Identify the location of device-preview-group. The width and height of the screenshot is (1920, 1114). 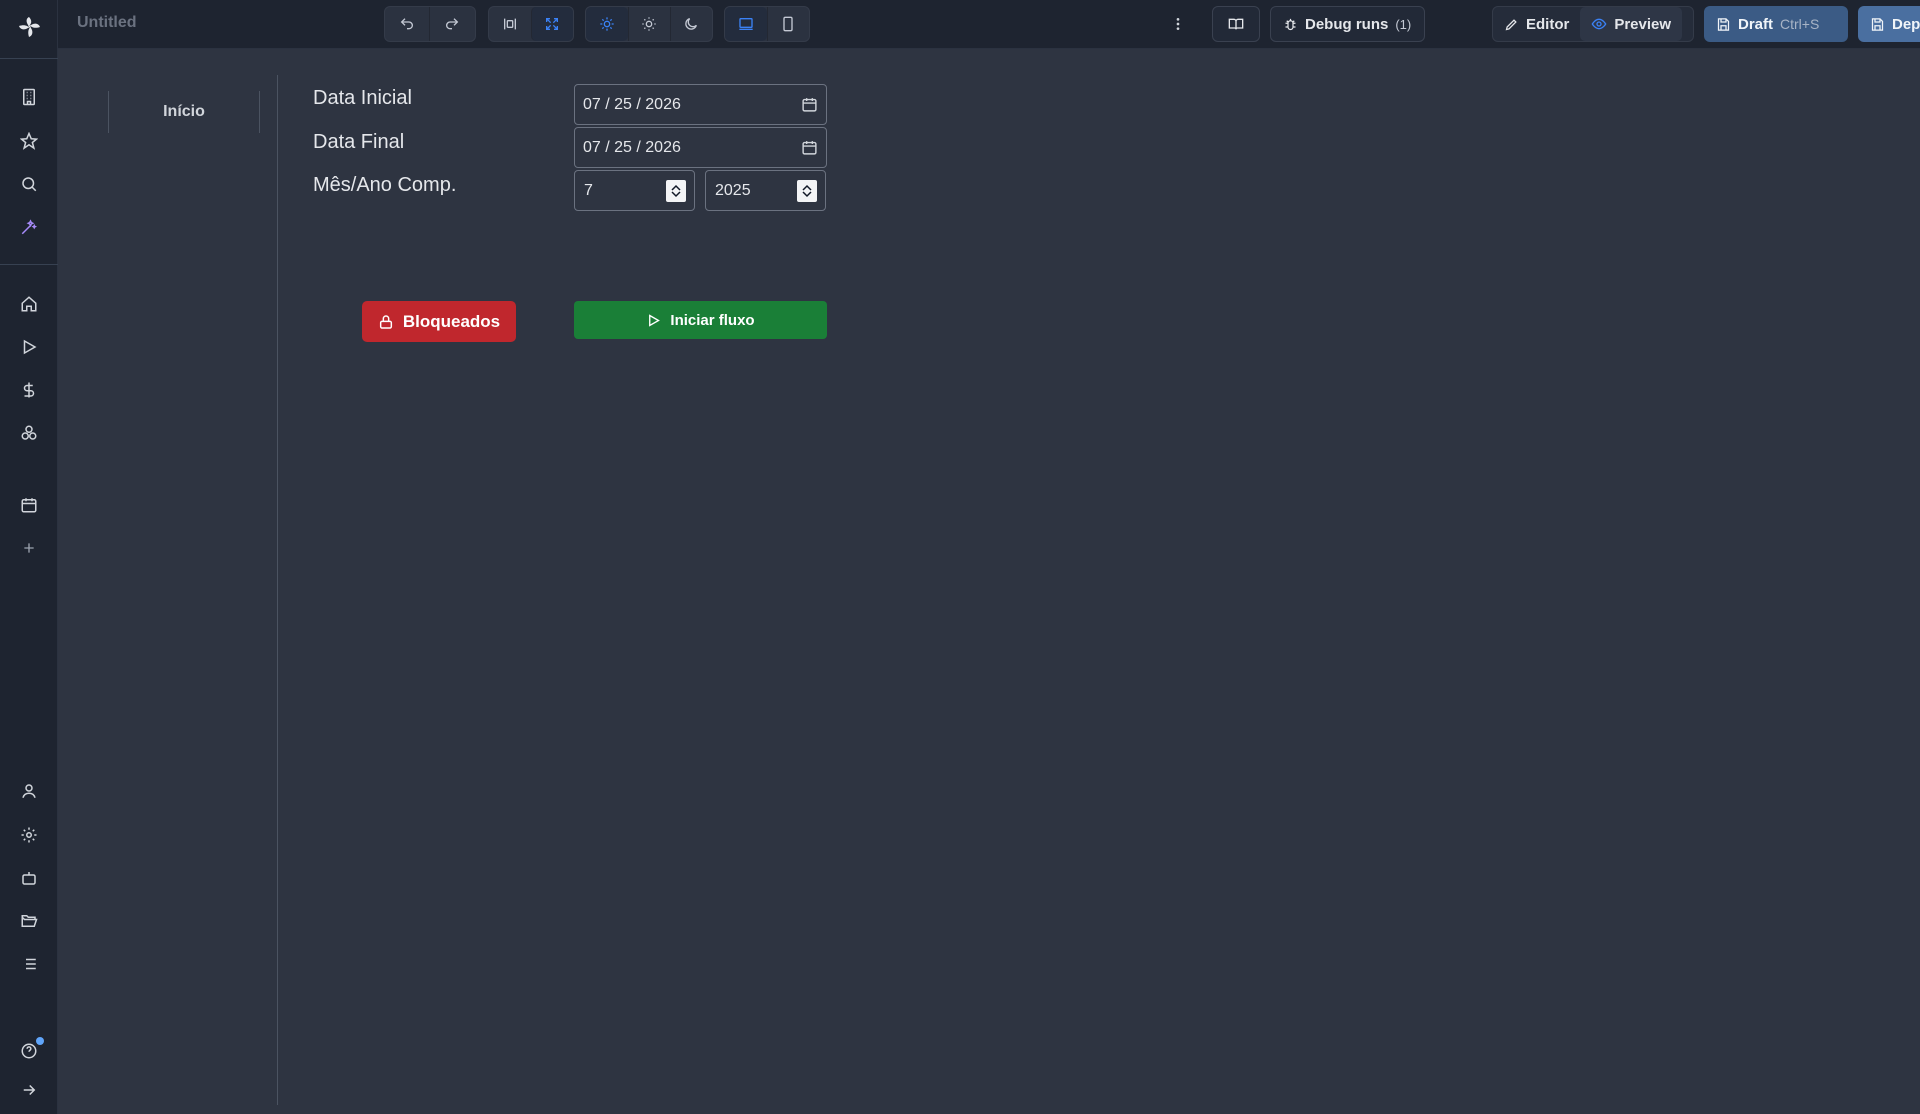
(767, 24).